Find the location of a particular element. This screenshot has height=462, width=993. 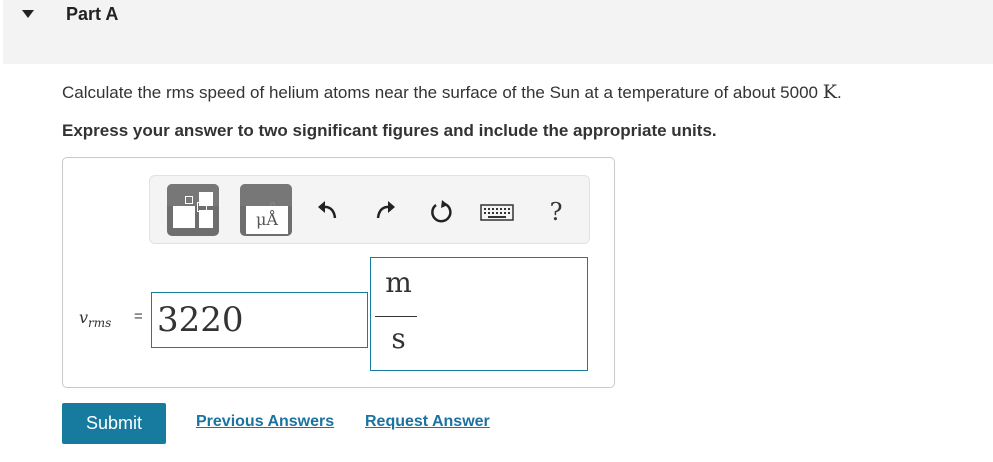

units-icon: μÅ is located at coordinates (267, 220).